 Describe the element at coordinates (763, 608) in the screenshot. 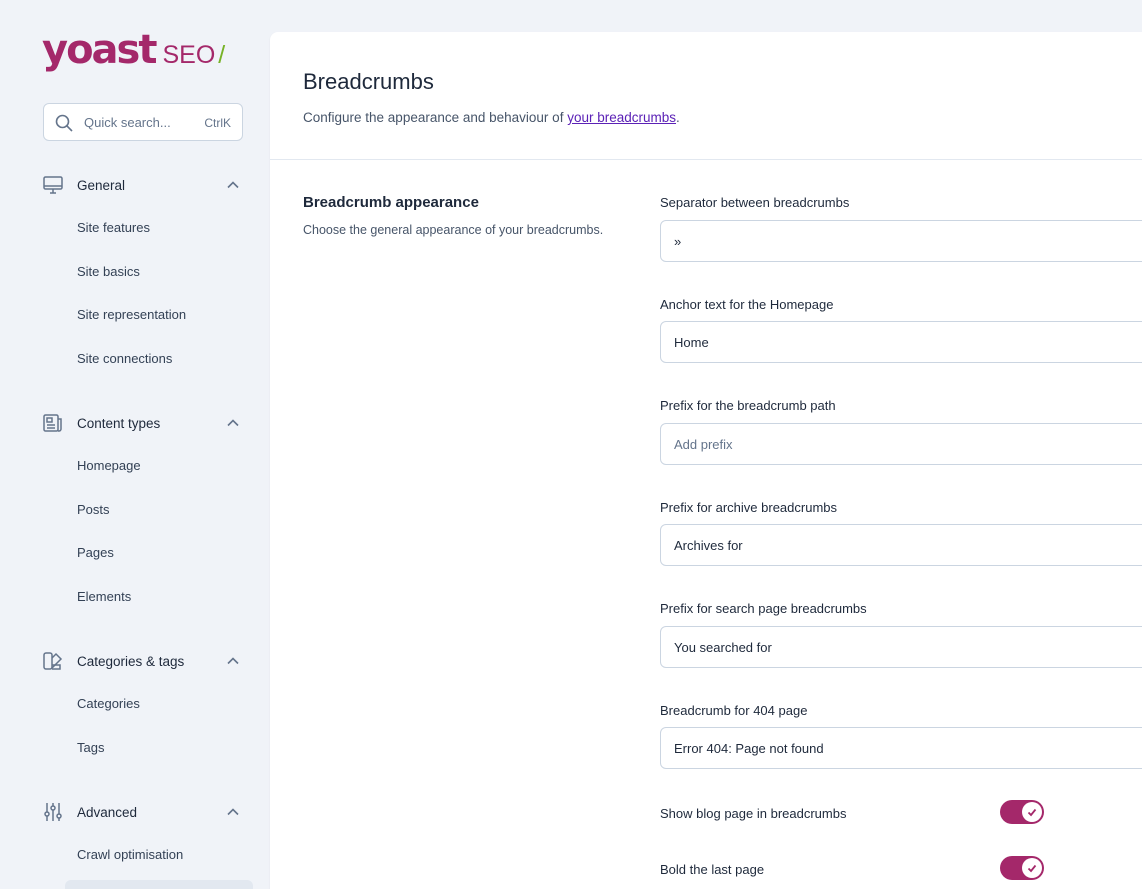

I see `search-prefix-label: Prefix for search page breadcrumbs` at that location.